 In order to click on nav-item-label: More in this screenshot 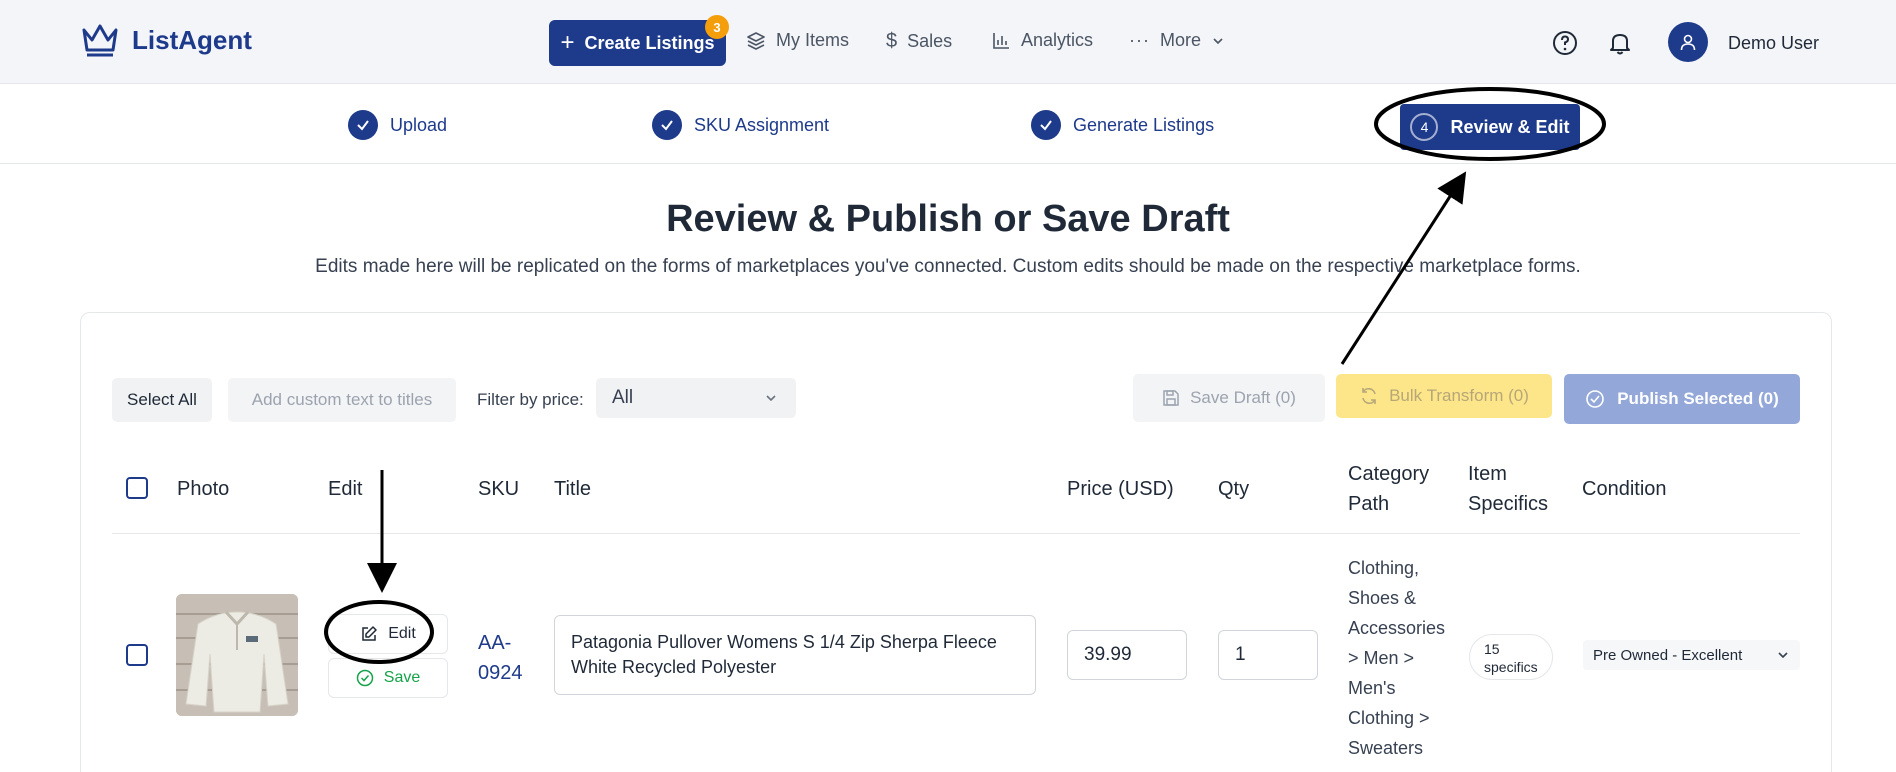, I will do `click(1180, 40)`.